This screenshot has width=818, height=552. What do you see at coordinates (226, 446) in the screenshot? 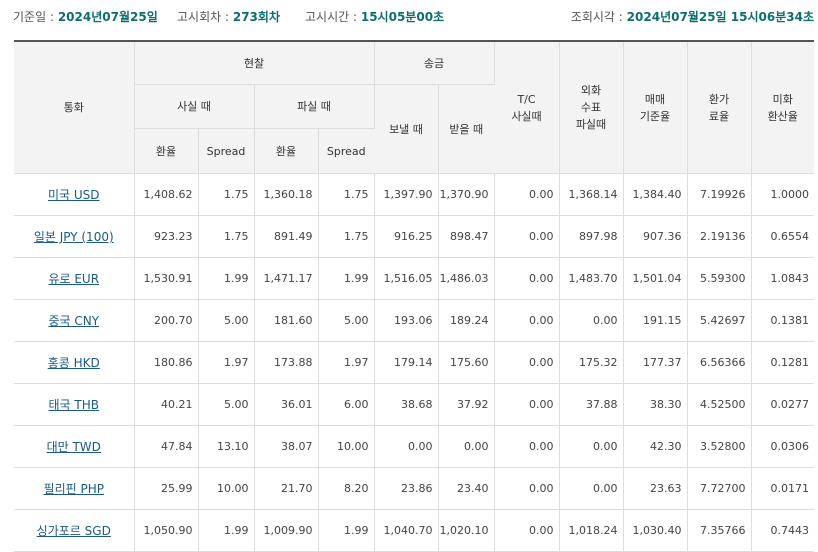
I see `cash-buy-spread-cell: 13.10` at bounding box center [226, 446].